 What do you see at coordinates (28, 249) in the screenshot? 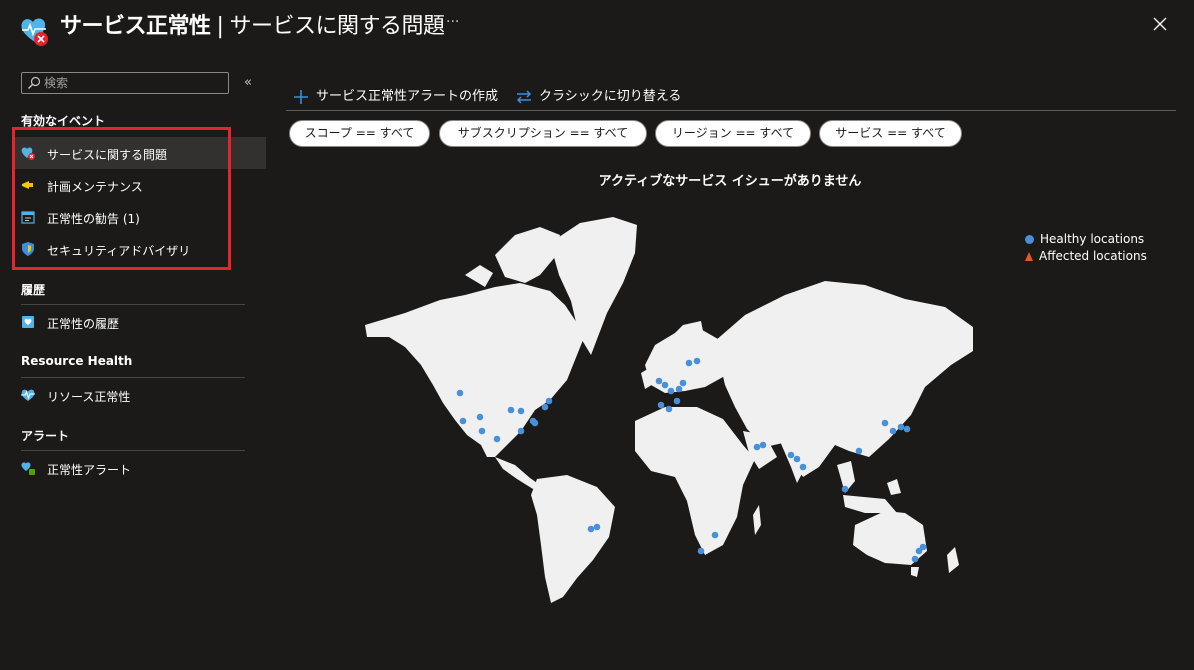
I see `shield-icon` at bounding box center [28, 249].